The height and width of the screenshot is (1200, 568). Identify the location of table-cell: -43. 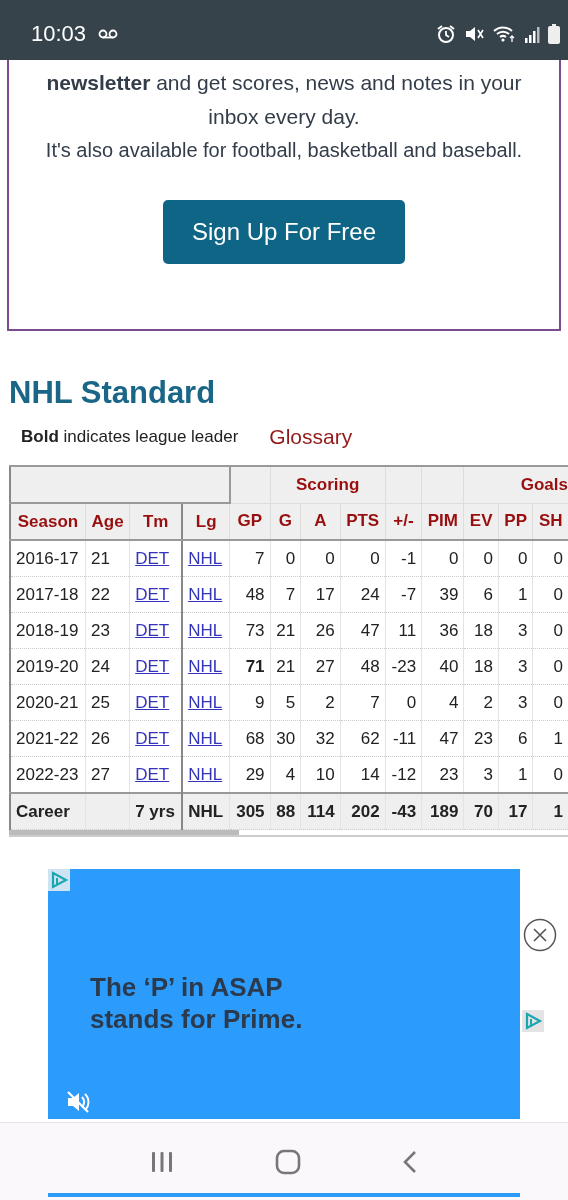
(403, 811).